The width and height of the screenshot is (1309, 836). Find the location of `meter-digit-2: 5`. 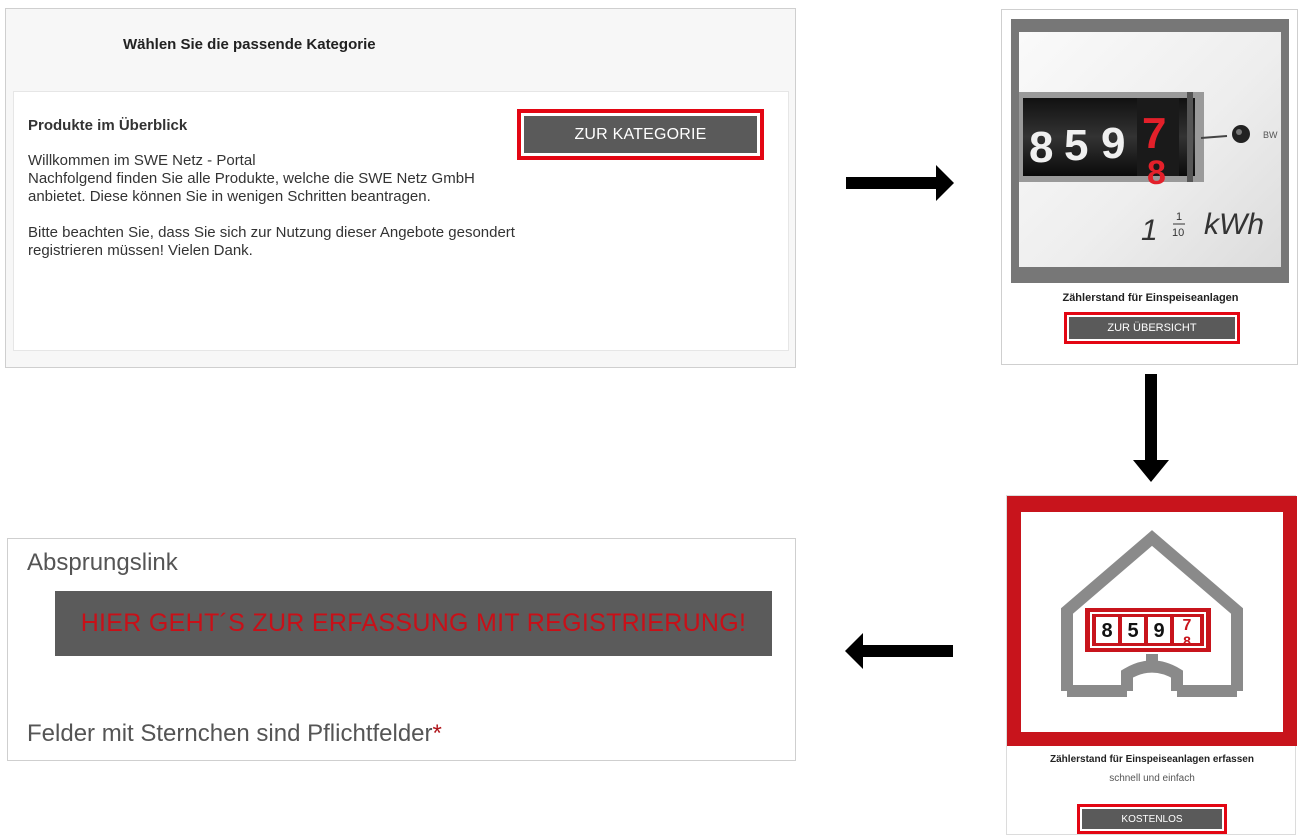

meter-digit-2: 5 is located at coordinates (1076, 145).